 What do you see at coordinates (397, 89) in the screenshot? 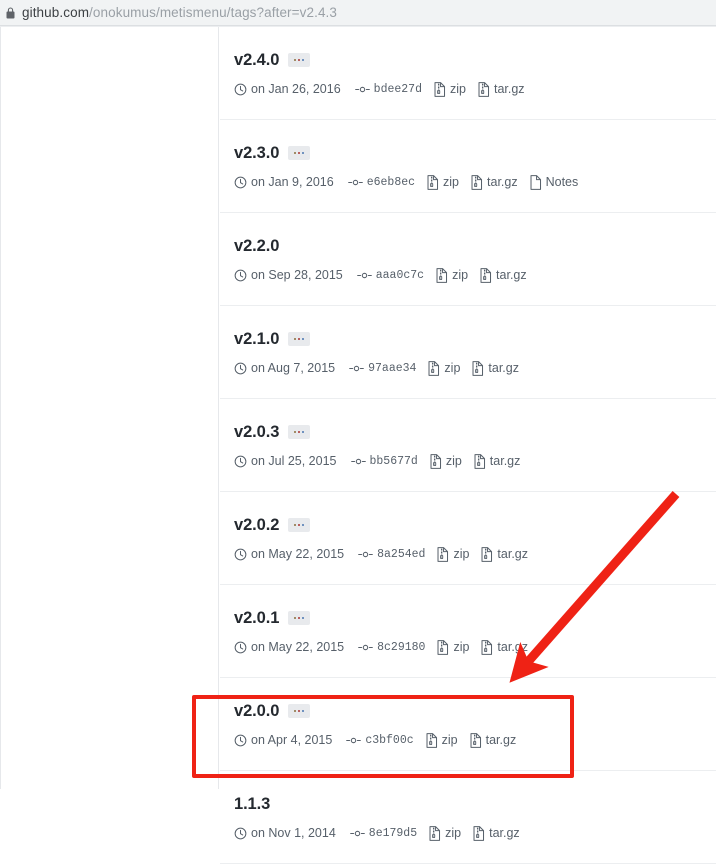
I see `tag-commit-hash: bdee27d` at bounding box center [397, 89].